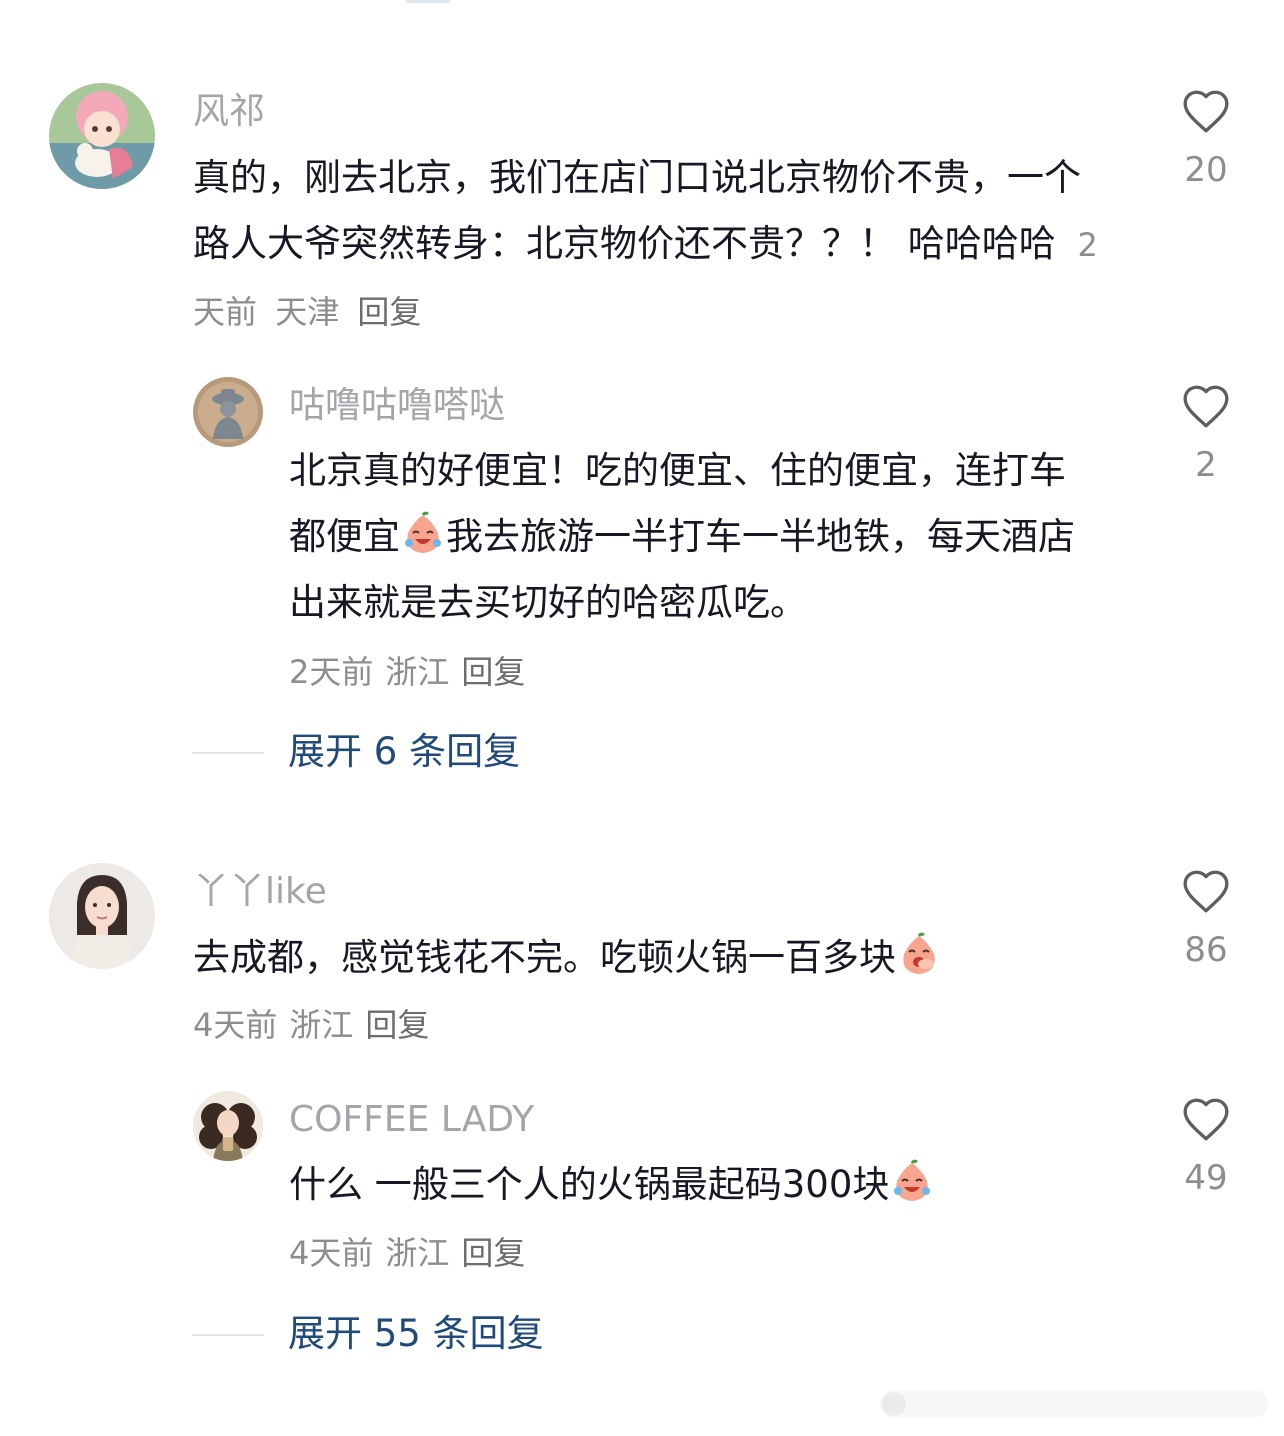 The width and height of the screenshot is (1284, 1436). I want to click on coffee-girl-avatar-icon, so click(228, 1126).